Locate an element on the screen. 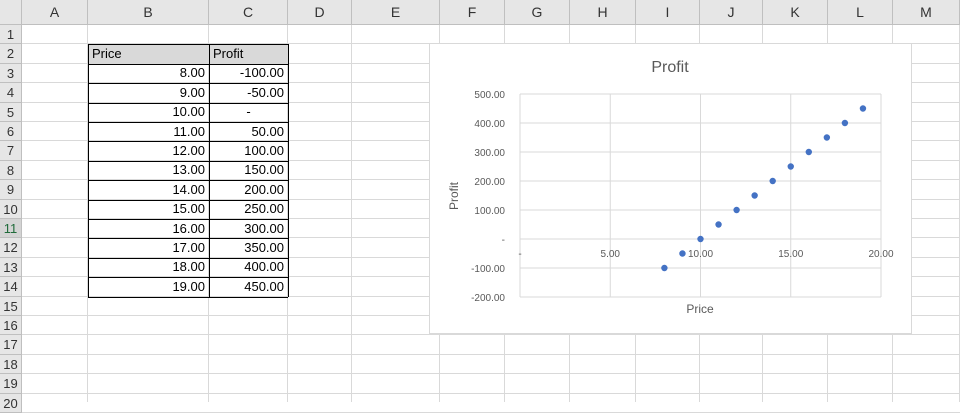 The width and height of the screenshot is (960, 413). price-cell: 11.00 is located at coordinates (148, 132).